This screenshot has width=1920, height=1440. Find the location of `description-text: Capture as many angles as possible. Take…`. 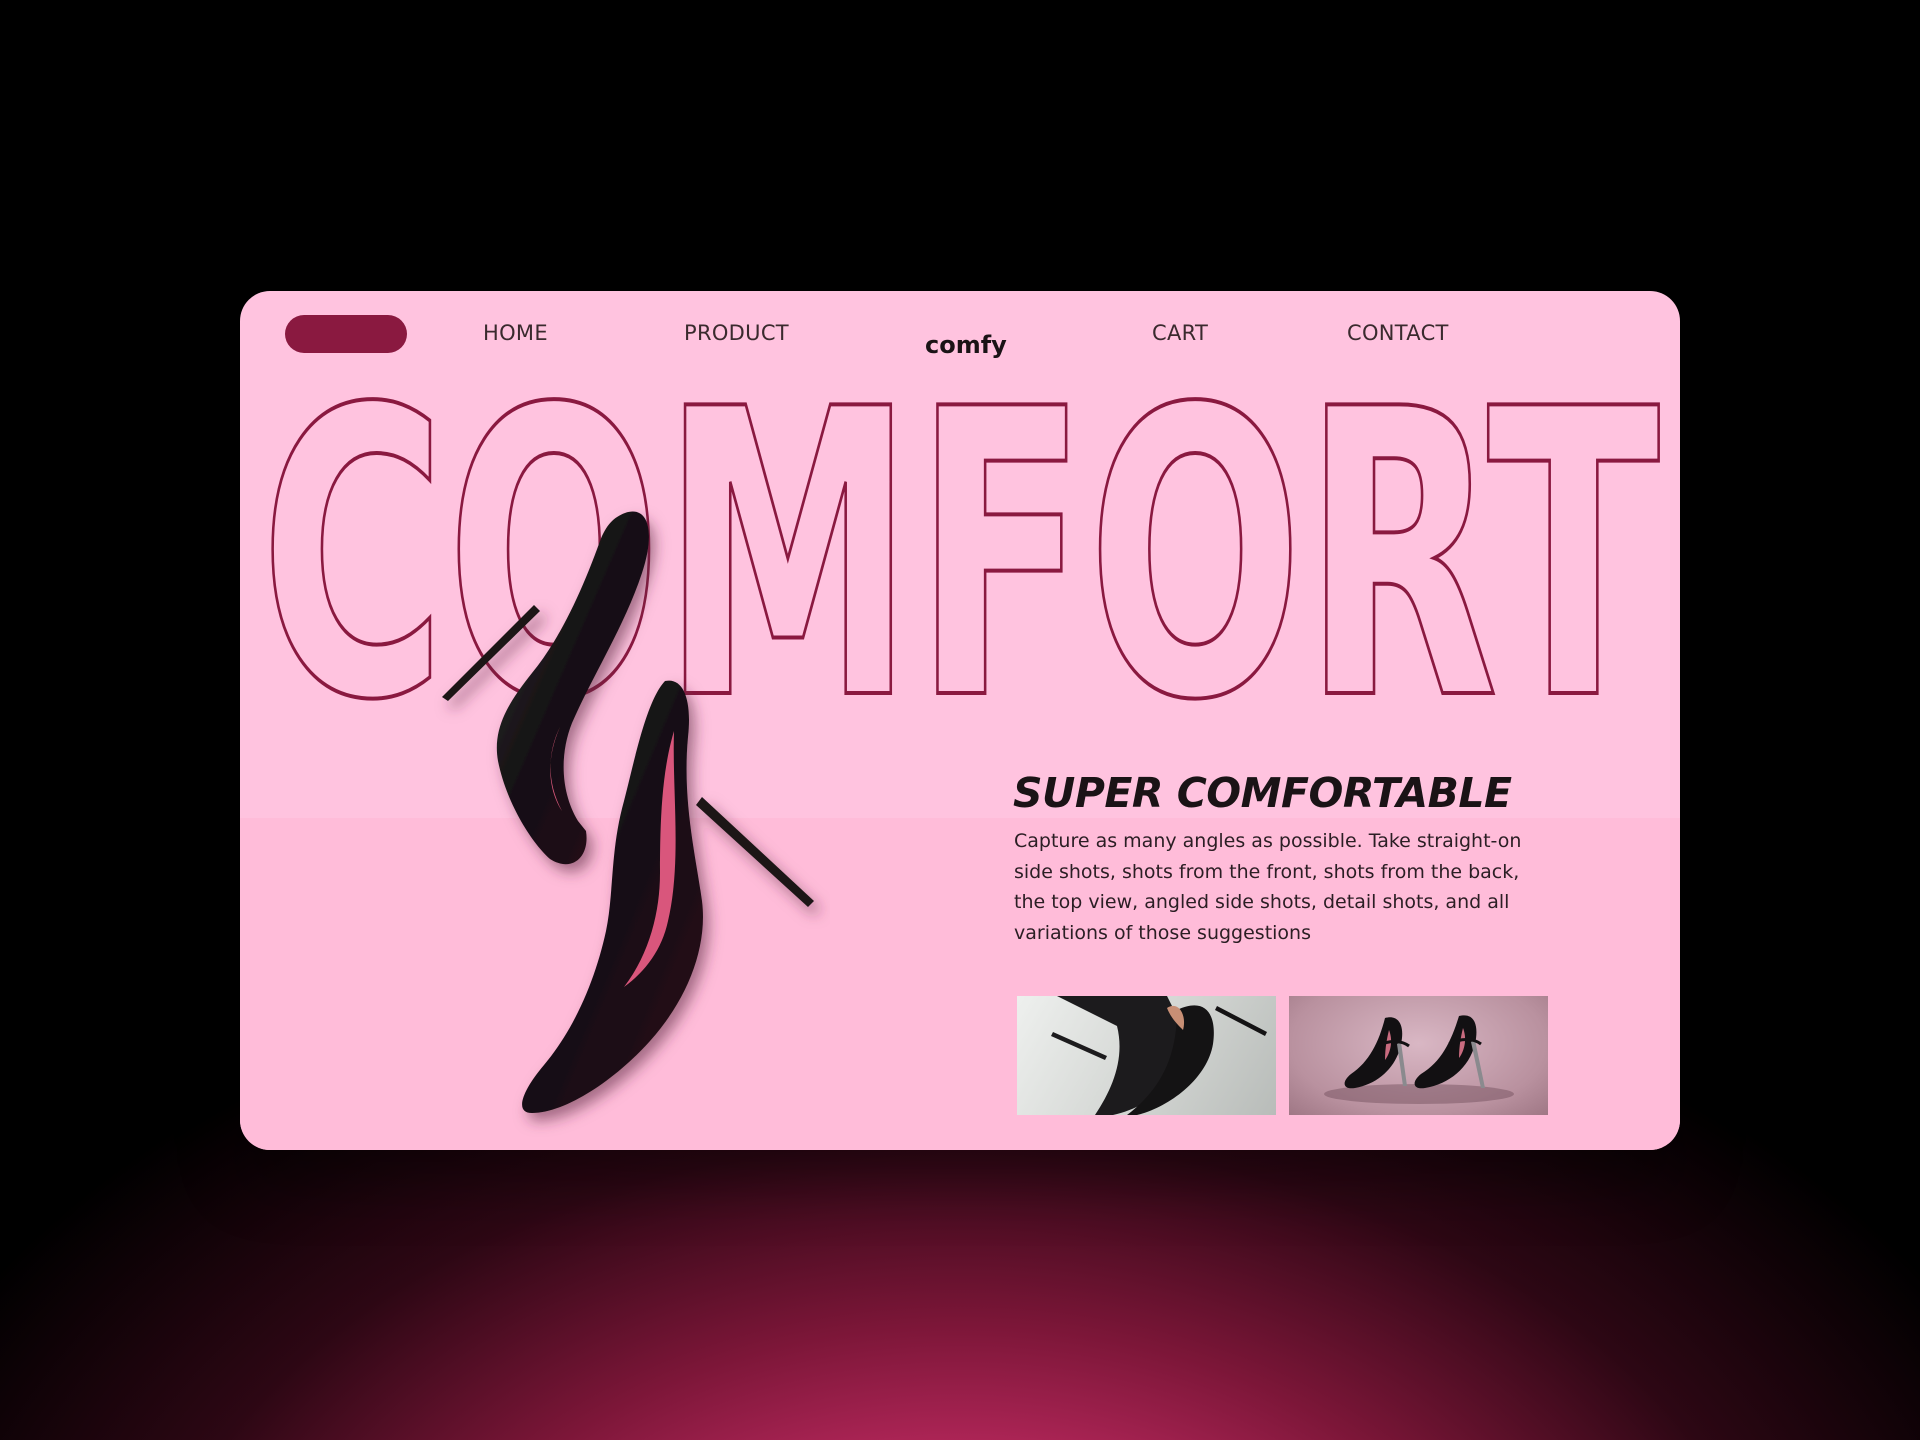

description-text: Capture as many angles as possible. Take… is located at coordinates (1268, 887).